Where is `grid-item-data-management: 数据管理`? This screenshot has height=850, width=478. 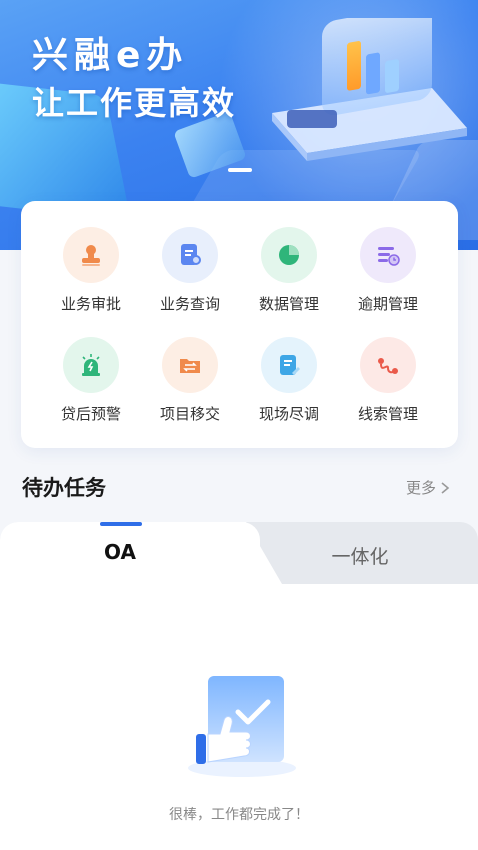
grid-item-data-management: 数据管理 is located at coordinates (289, 270).